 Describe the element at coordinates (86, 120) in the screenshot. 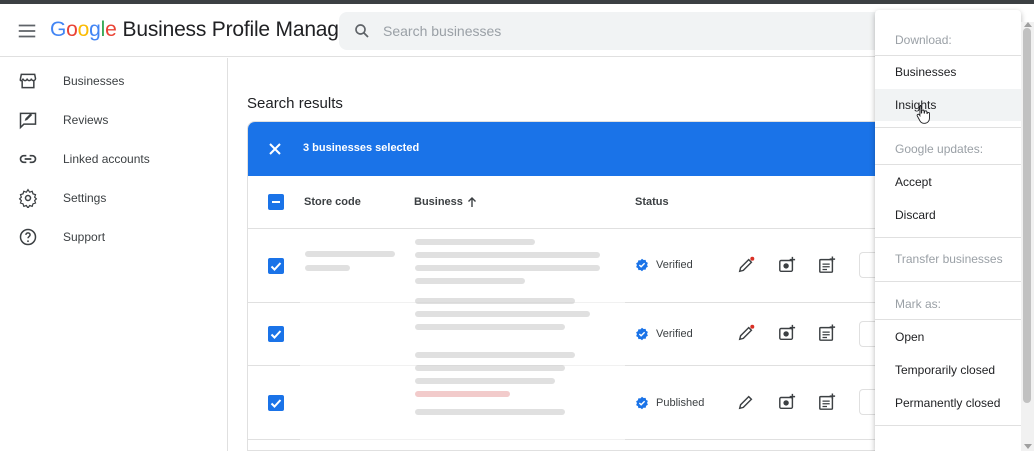

I see `sidebar-item-label: Reviews` at that location.